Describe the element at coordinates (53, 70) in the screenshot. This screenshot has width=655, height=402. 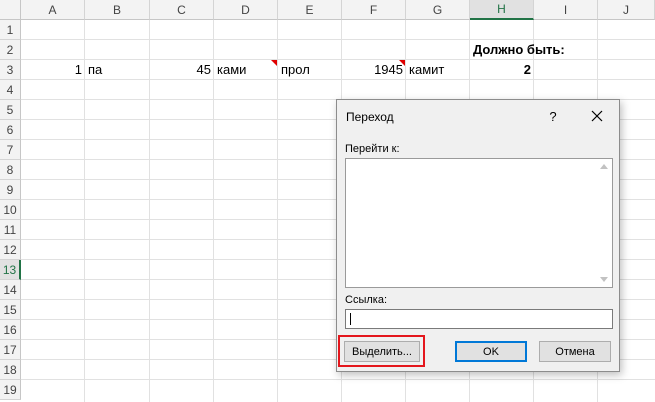
I see `cell-a3: 1` at that location.